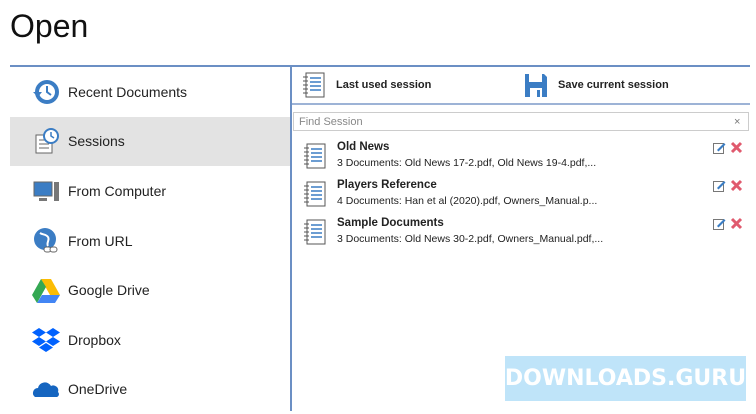  What do you see at coordinates (403, 85) in the screenshot?
I see `last-used-session-button: Last used session` at bounding box center [403, 85].